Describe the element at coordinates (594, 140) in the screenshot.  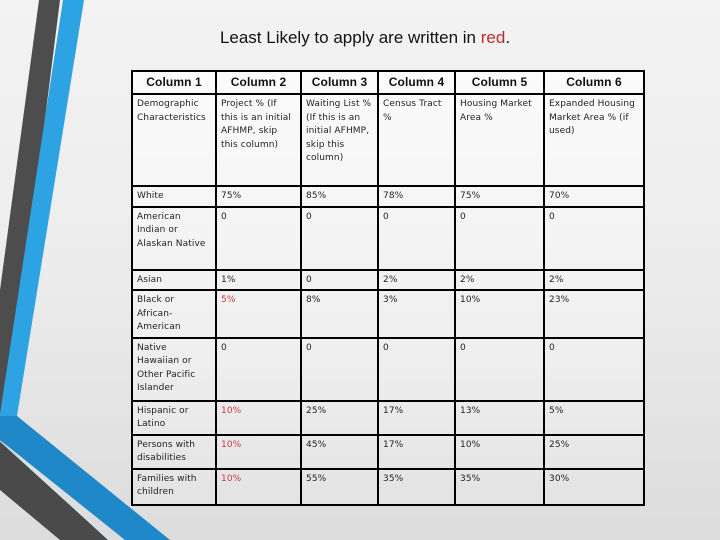
I see `description-cell: Expanded Housing Market Area % (if used)` at that location.